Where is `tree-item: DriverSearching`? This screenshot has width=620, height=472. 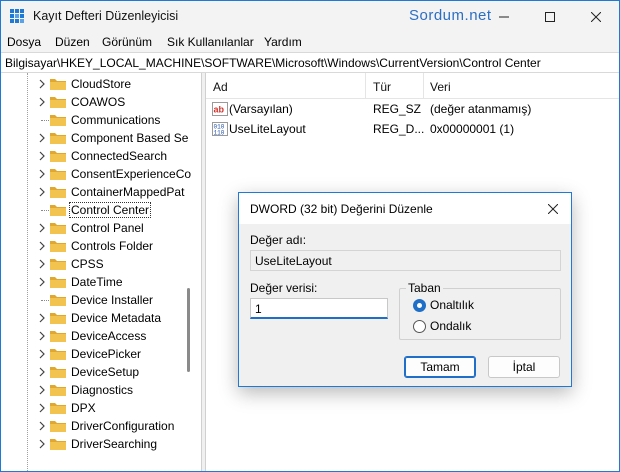
tree-item: DriverSearching is located at coordinates (96, 444).